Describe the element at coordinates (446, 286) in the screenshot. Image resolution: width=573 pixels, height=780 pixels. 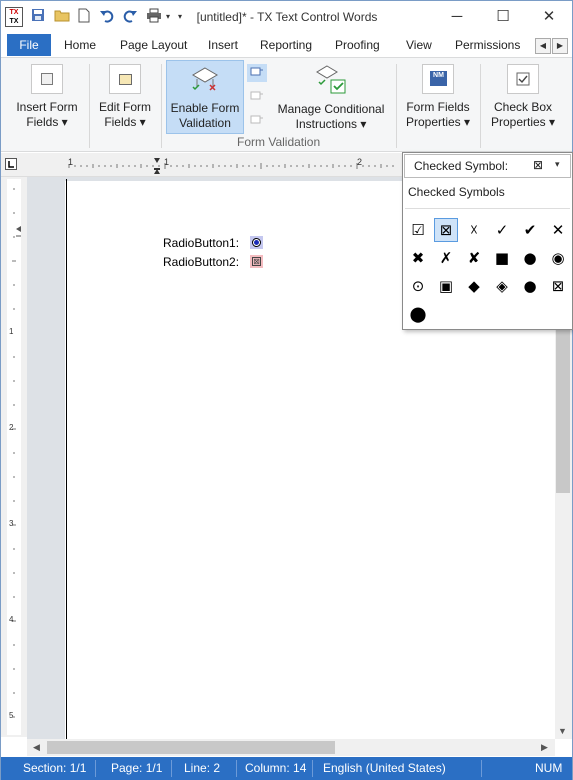
I see `symbol-option: ▣` at that location.